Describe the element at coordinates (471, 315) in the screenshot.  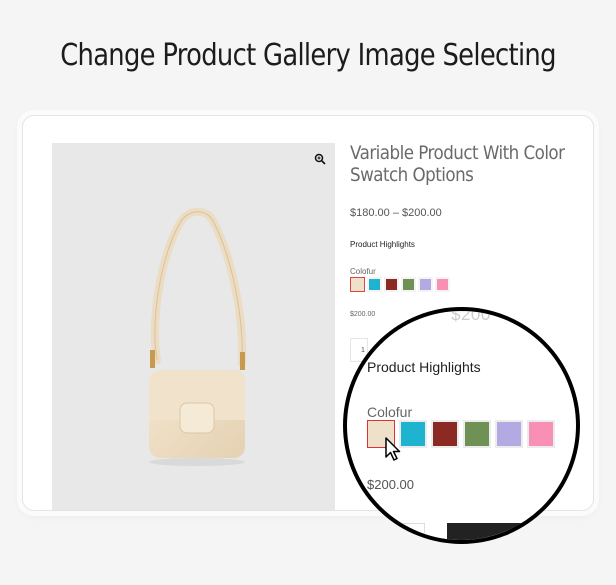
I see `magnified-ghost-price: $200` at that location.